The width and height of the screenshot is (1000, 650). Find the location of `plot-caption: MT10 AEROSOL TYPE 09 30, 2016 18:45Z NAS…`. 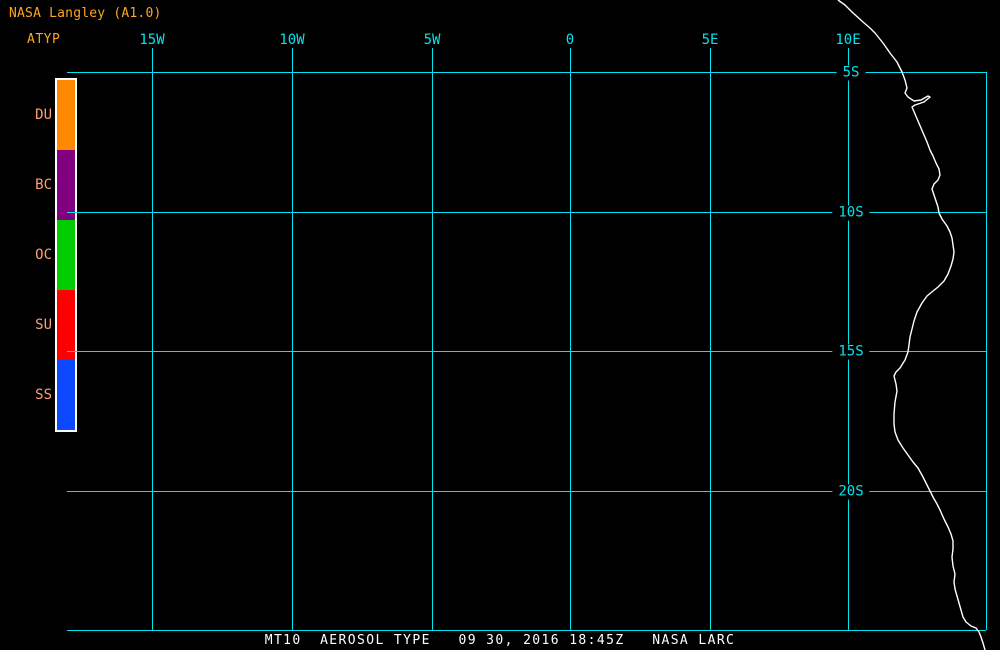

plot-caption: MT10 AEROSOL TYPE 09 30, 2016 18:45Z NAS… is located at coordinates (500, 640).